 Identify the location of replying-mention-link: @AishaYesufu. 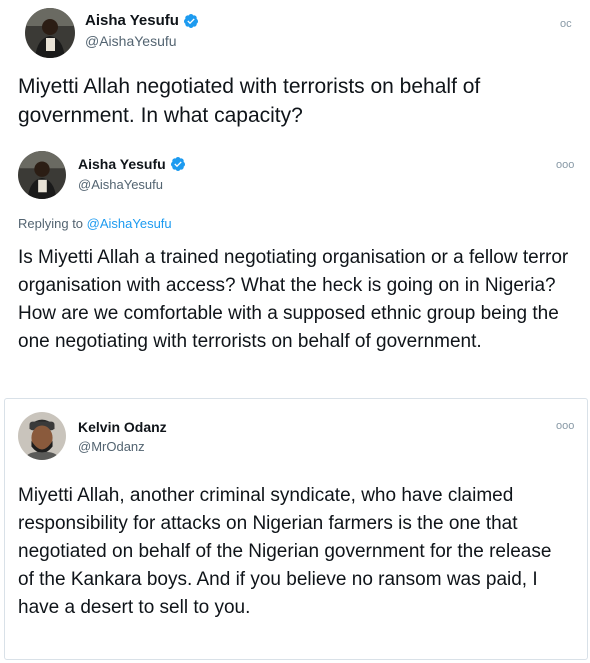
(129, 223).